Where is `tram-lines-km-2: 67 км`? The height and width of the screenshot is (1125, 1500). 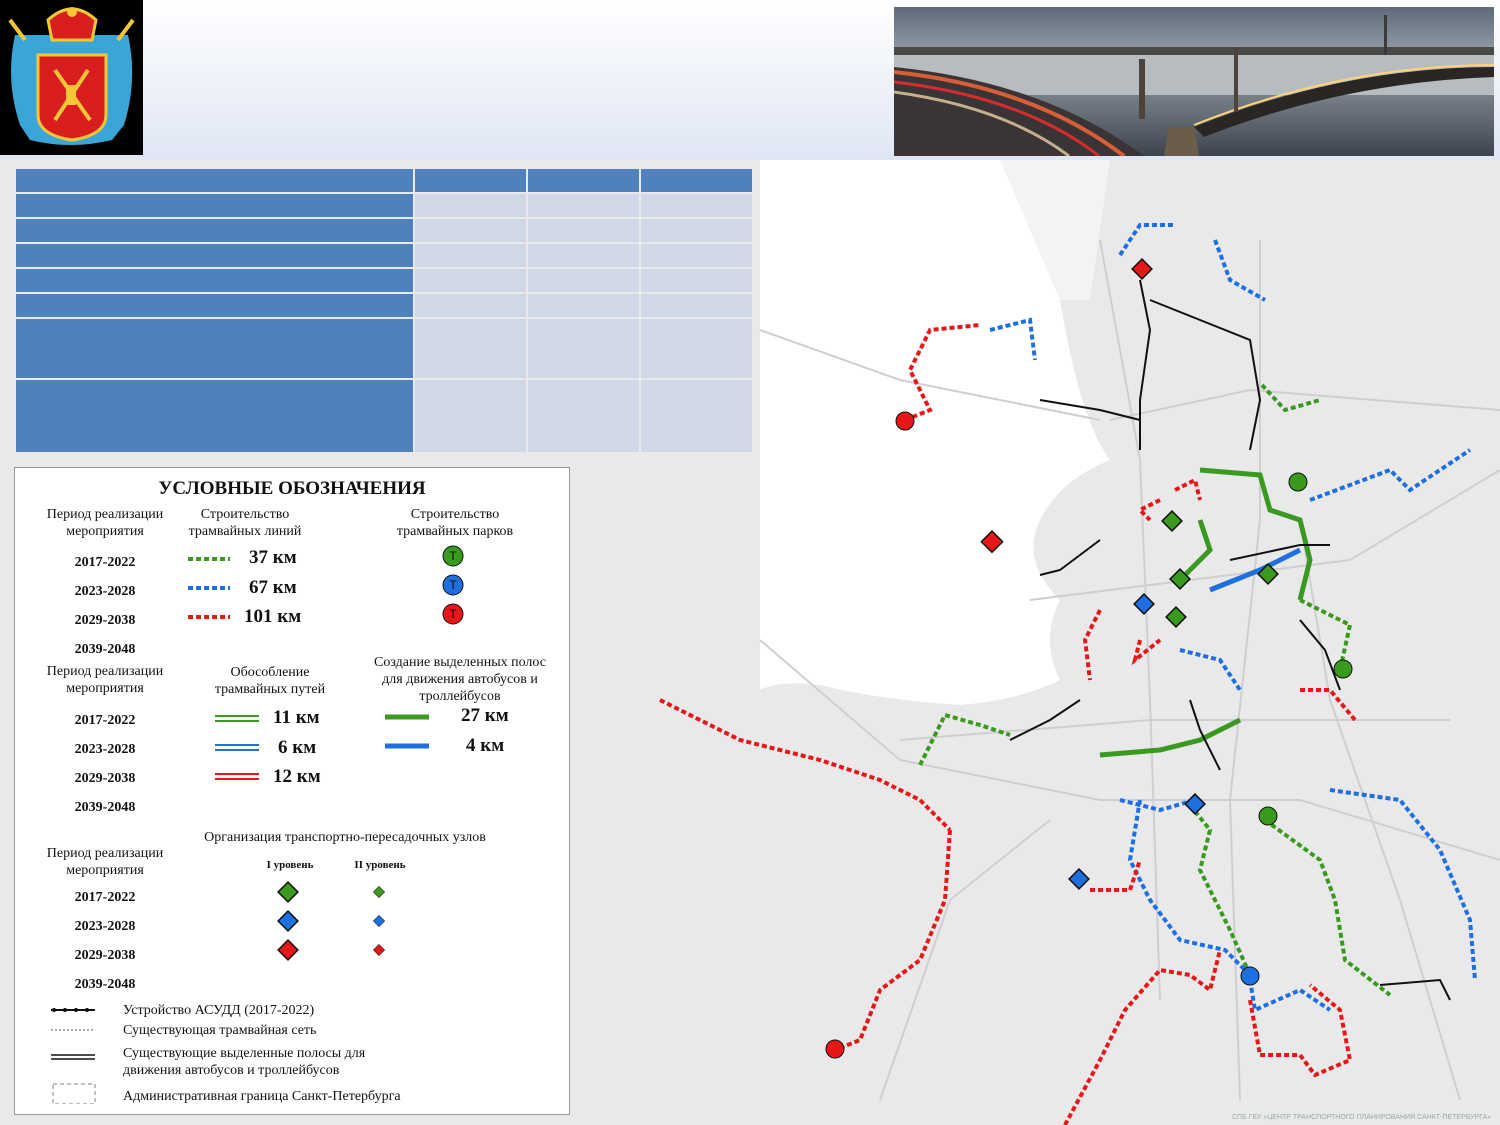 tram-lines-km-2: 67 км is located at coordinates (273, 587).